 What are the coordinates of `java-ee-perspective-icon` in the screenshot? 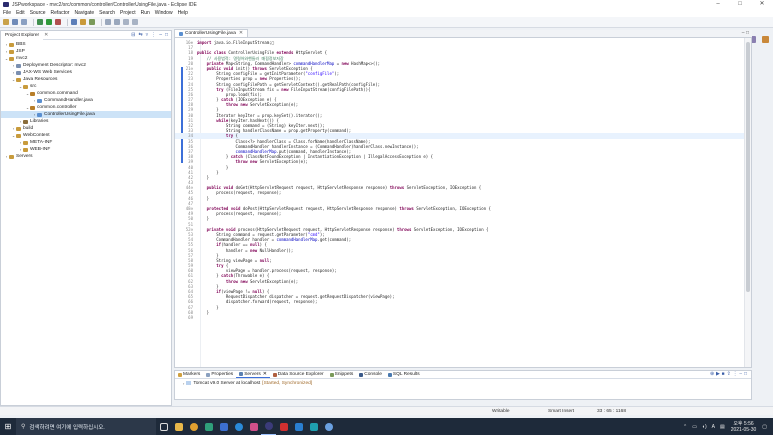 It's located at (765, 39).